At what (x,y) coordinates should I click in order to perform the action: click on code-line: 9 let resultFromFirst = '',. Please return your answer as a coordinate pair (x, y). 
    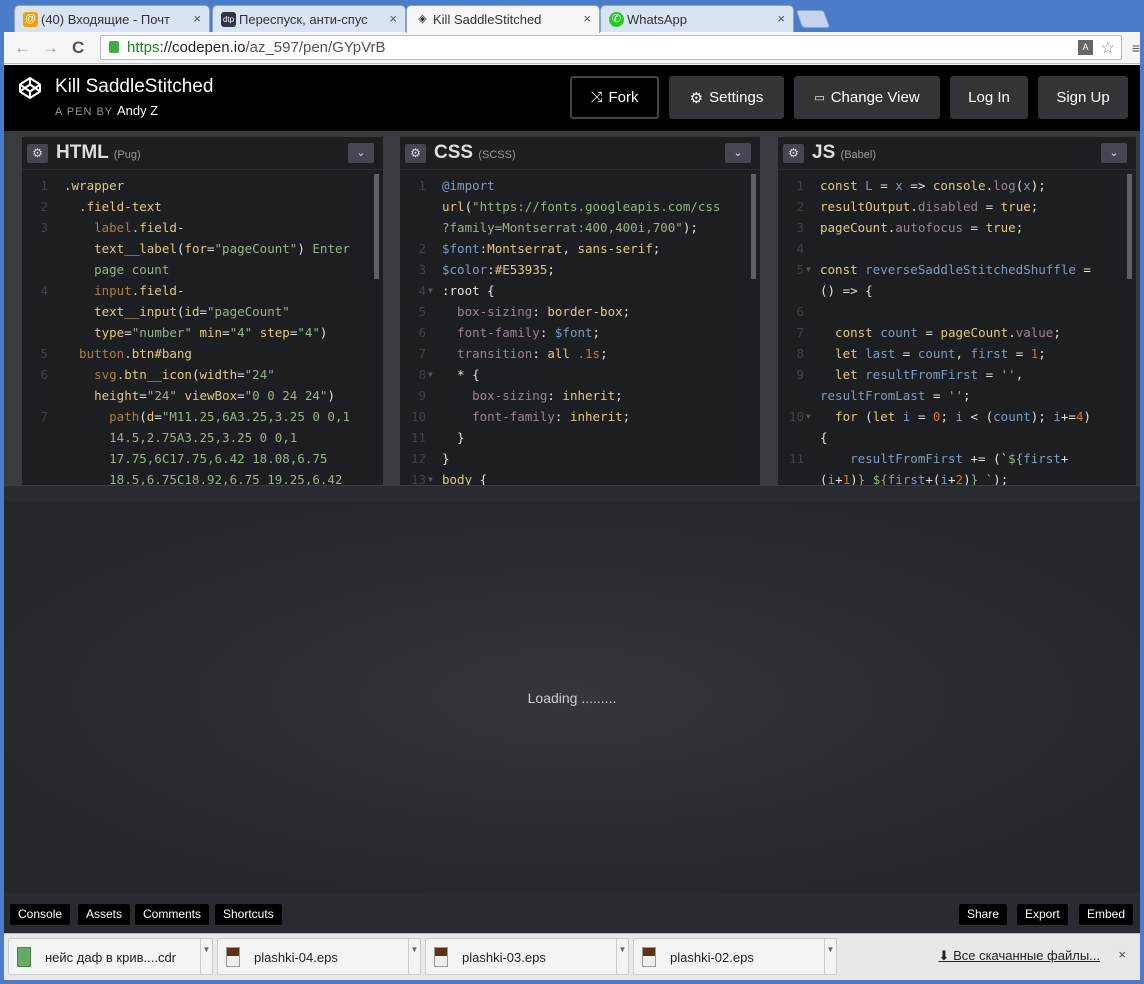
    Looking at the image, I should click on (957, 374).